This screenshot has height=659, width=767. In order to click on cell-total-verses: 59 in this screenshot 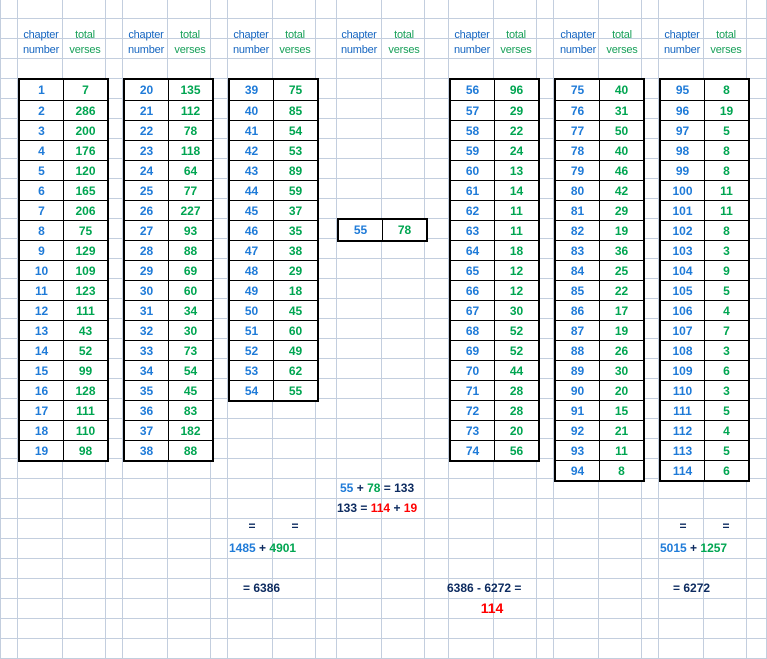, I will do `click(295, 190)`.